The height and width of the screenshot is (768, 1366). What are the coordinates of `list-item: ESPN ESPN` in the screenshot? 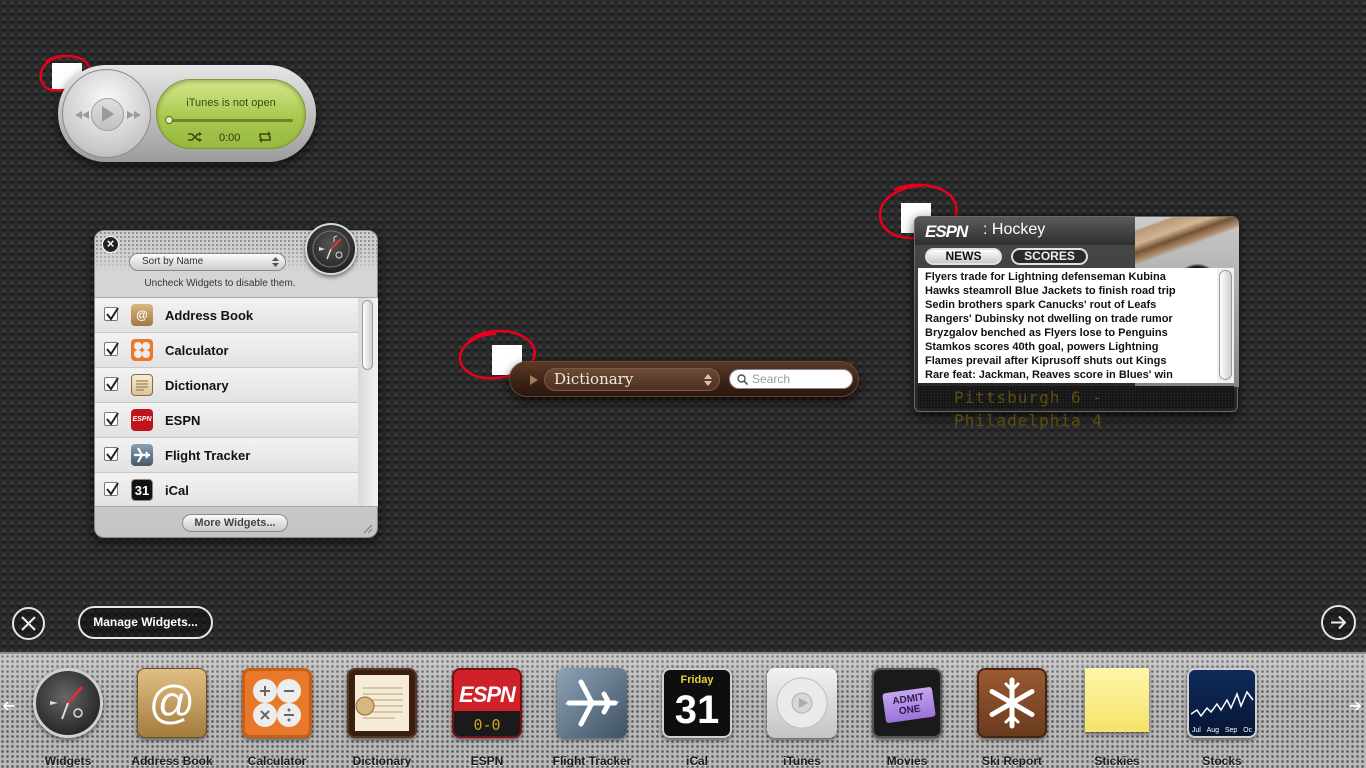 It's located at (226, 420).